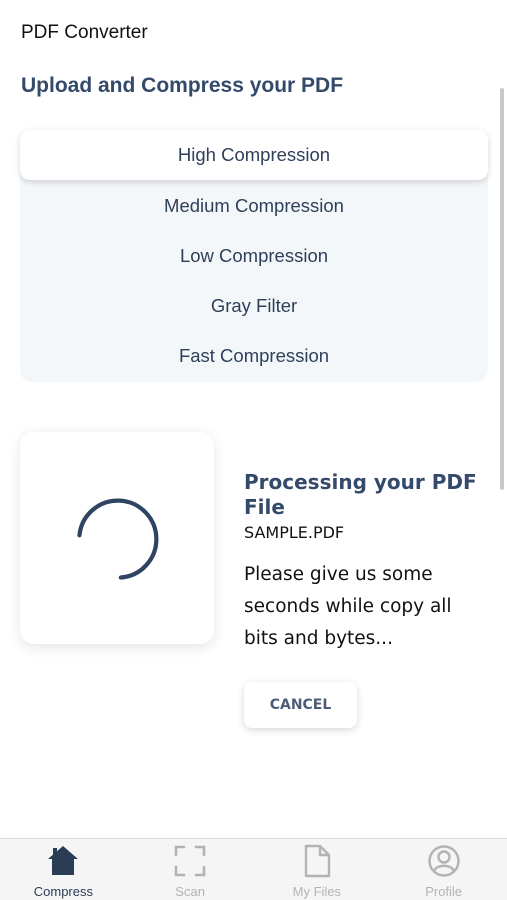  What do you see at coordinates (294, 532) in the screenshot?
I see `processing-filename: SAMPLE.PDF` at bounding box center [294, 532].